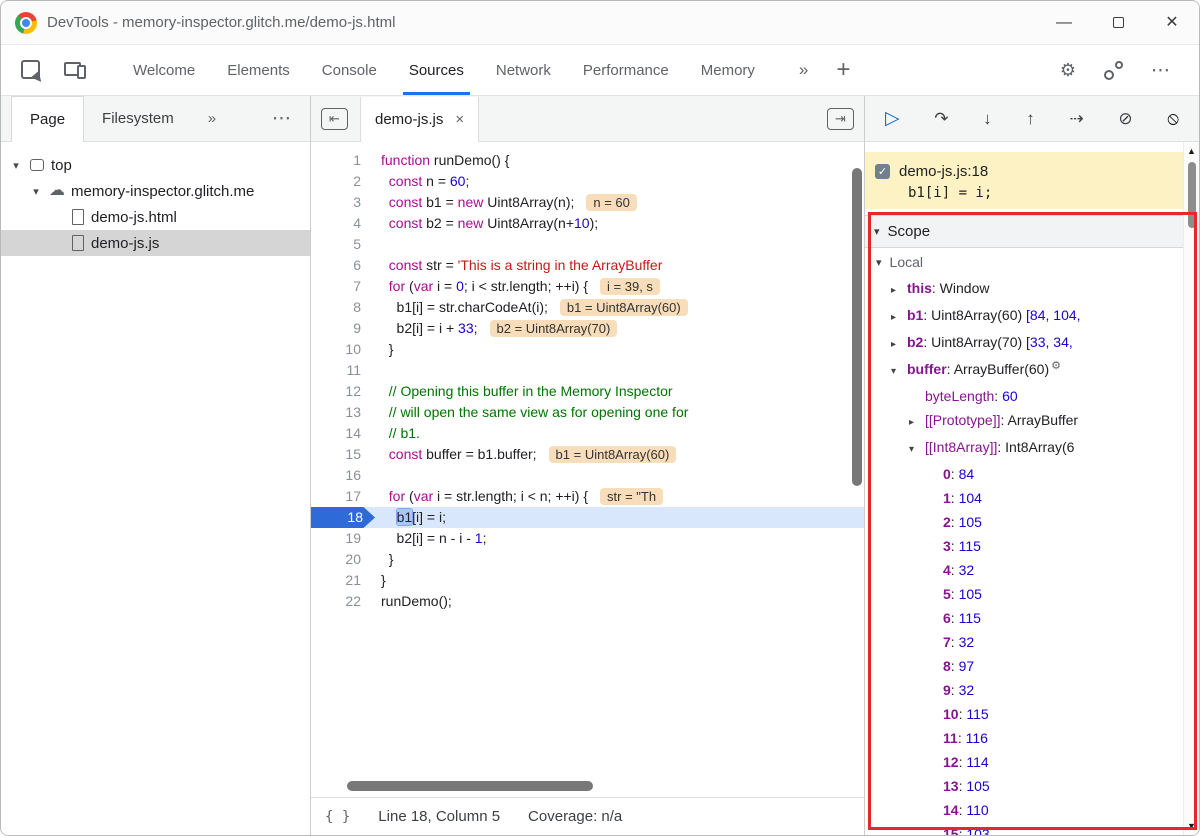 The image size is (1200, 836). What do you see at coordinates (587, 559) in the screenshot?
I see `code-line-20: 20 }` at bounding box center [587, 559].